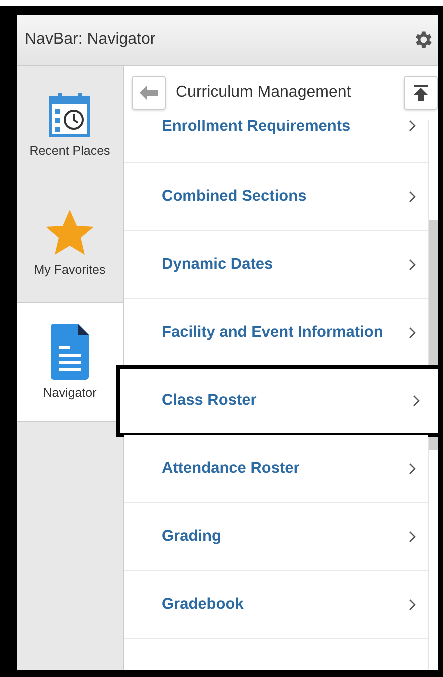 The image size is (443, 677). What do you see at coordinates (70, 151) in the screenshot?
I see `sidebar-label: Recent Places` at bounding box center [70, 151].